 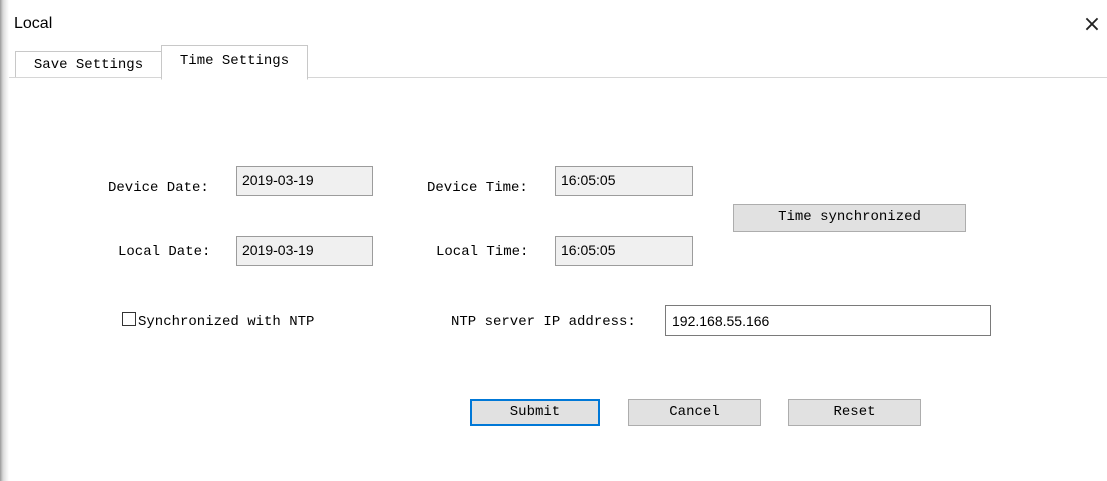 What do you see at coordinates (304, 251) in the screenshot?
I see `local-date-field: 2019-03-19` at bounding box center [304, 251].